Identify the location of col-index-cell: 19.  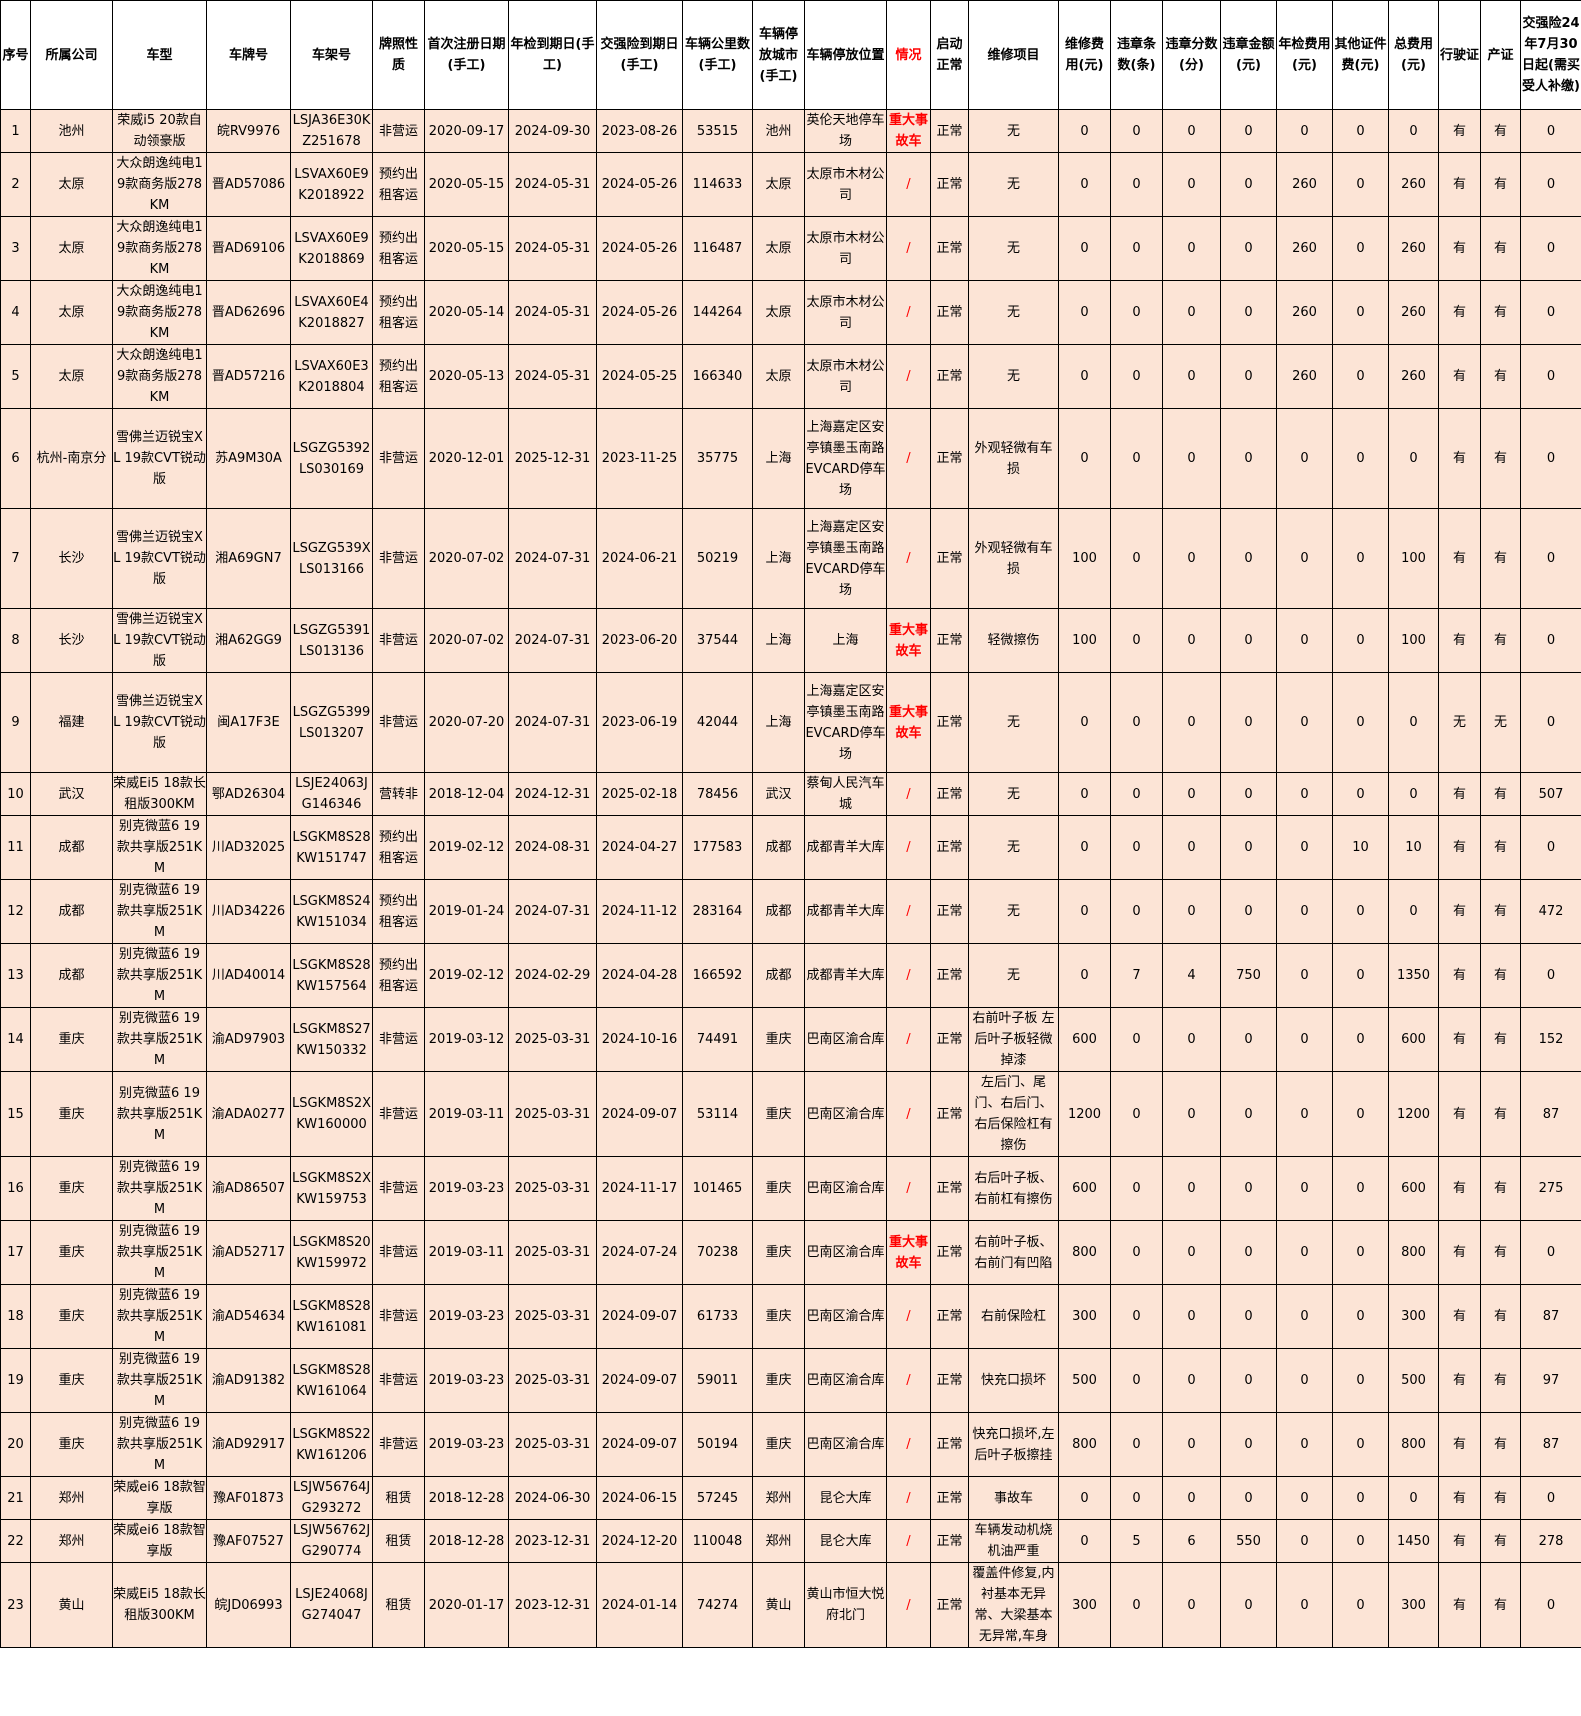
(15, 1380).